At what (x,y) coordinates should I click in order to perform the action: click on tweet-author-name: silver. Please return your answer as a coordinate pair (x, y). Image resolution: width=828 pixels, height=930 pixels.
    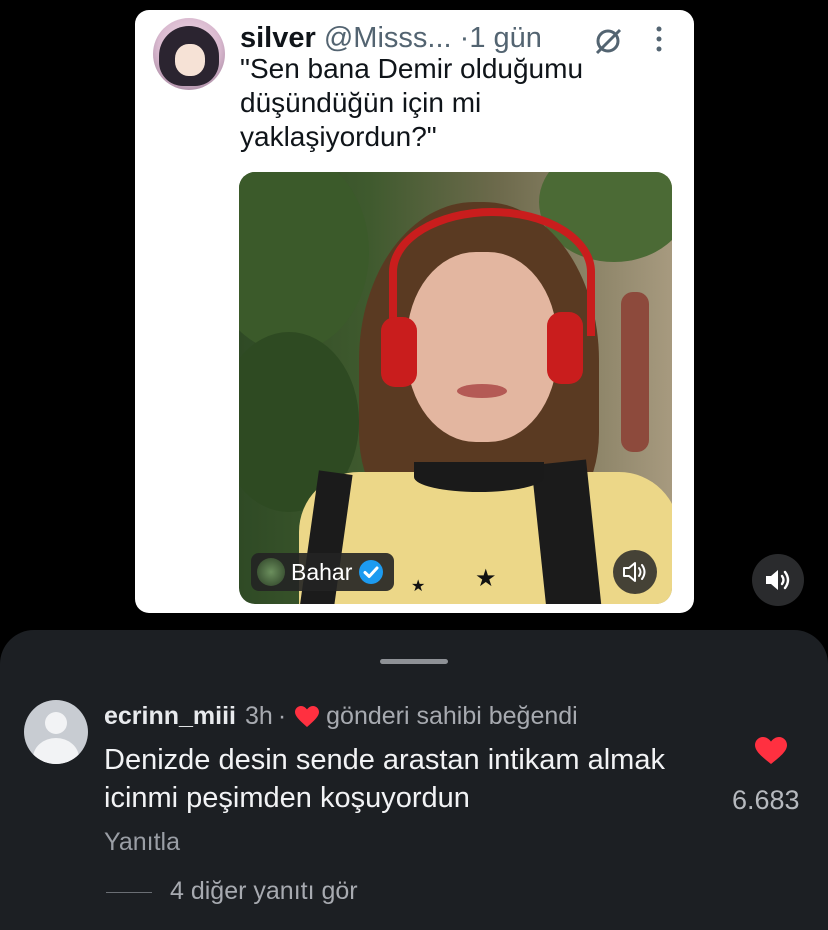
    Looking at the image, I should click on (278, 38).